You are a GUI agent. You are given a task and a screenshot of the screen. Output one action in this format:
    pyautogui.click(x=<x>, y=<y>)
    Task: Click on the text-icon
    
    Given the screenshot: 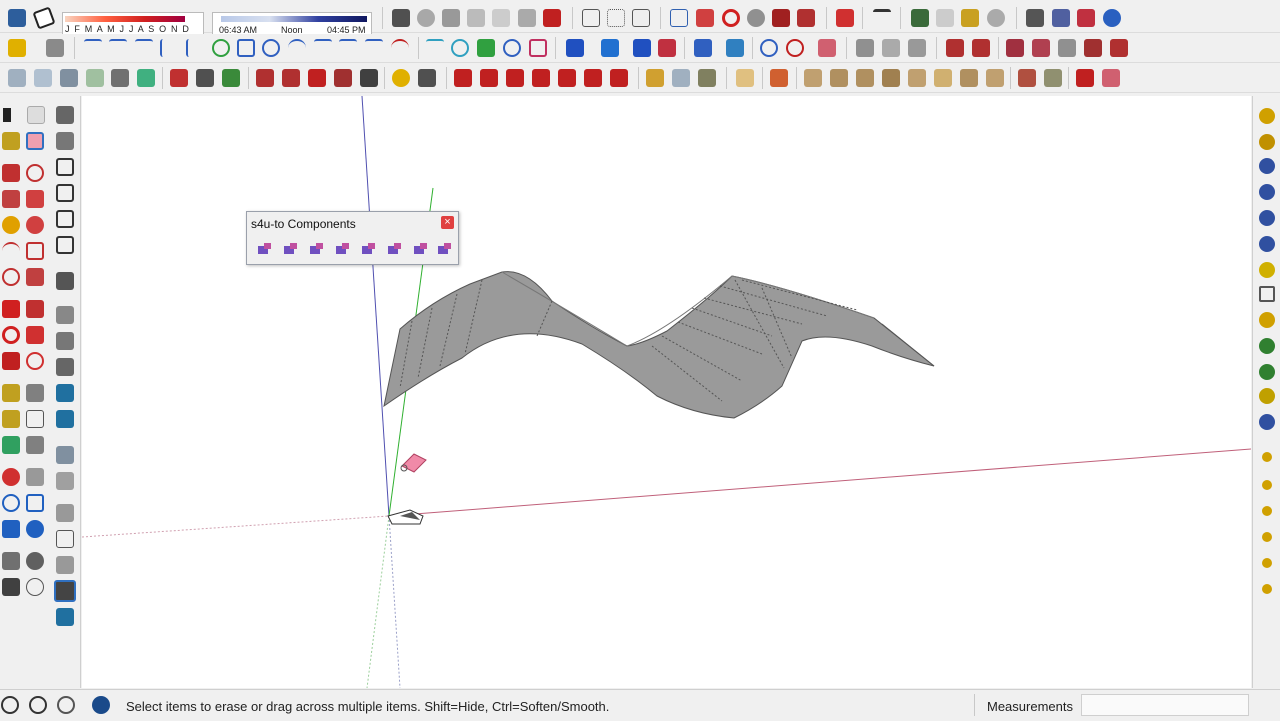 What is the action you would take?
    pyautogui.click(x=35, y=419)
    